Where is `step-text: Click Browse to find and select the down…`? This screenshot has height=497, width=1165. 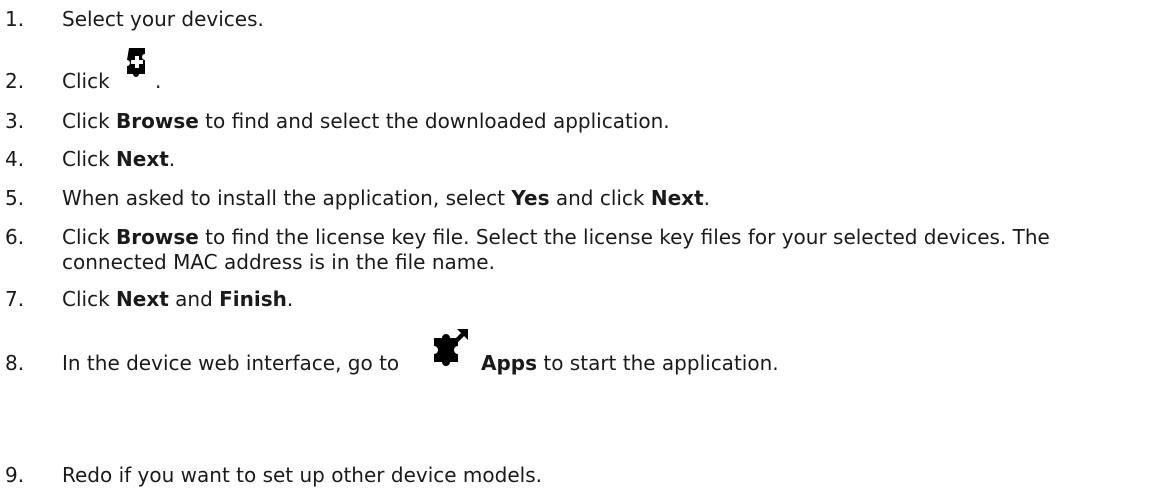 step-text: Click Browse to find and select the down… is located at coordinates (366, 121).